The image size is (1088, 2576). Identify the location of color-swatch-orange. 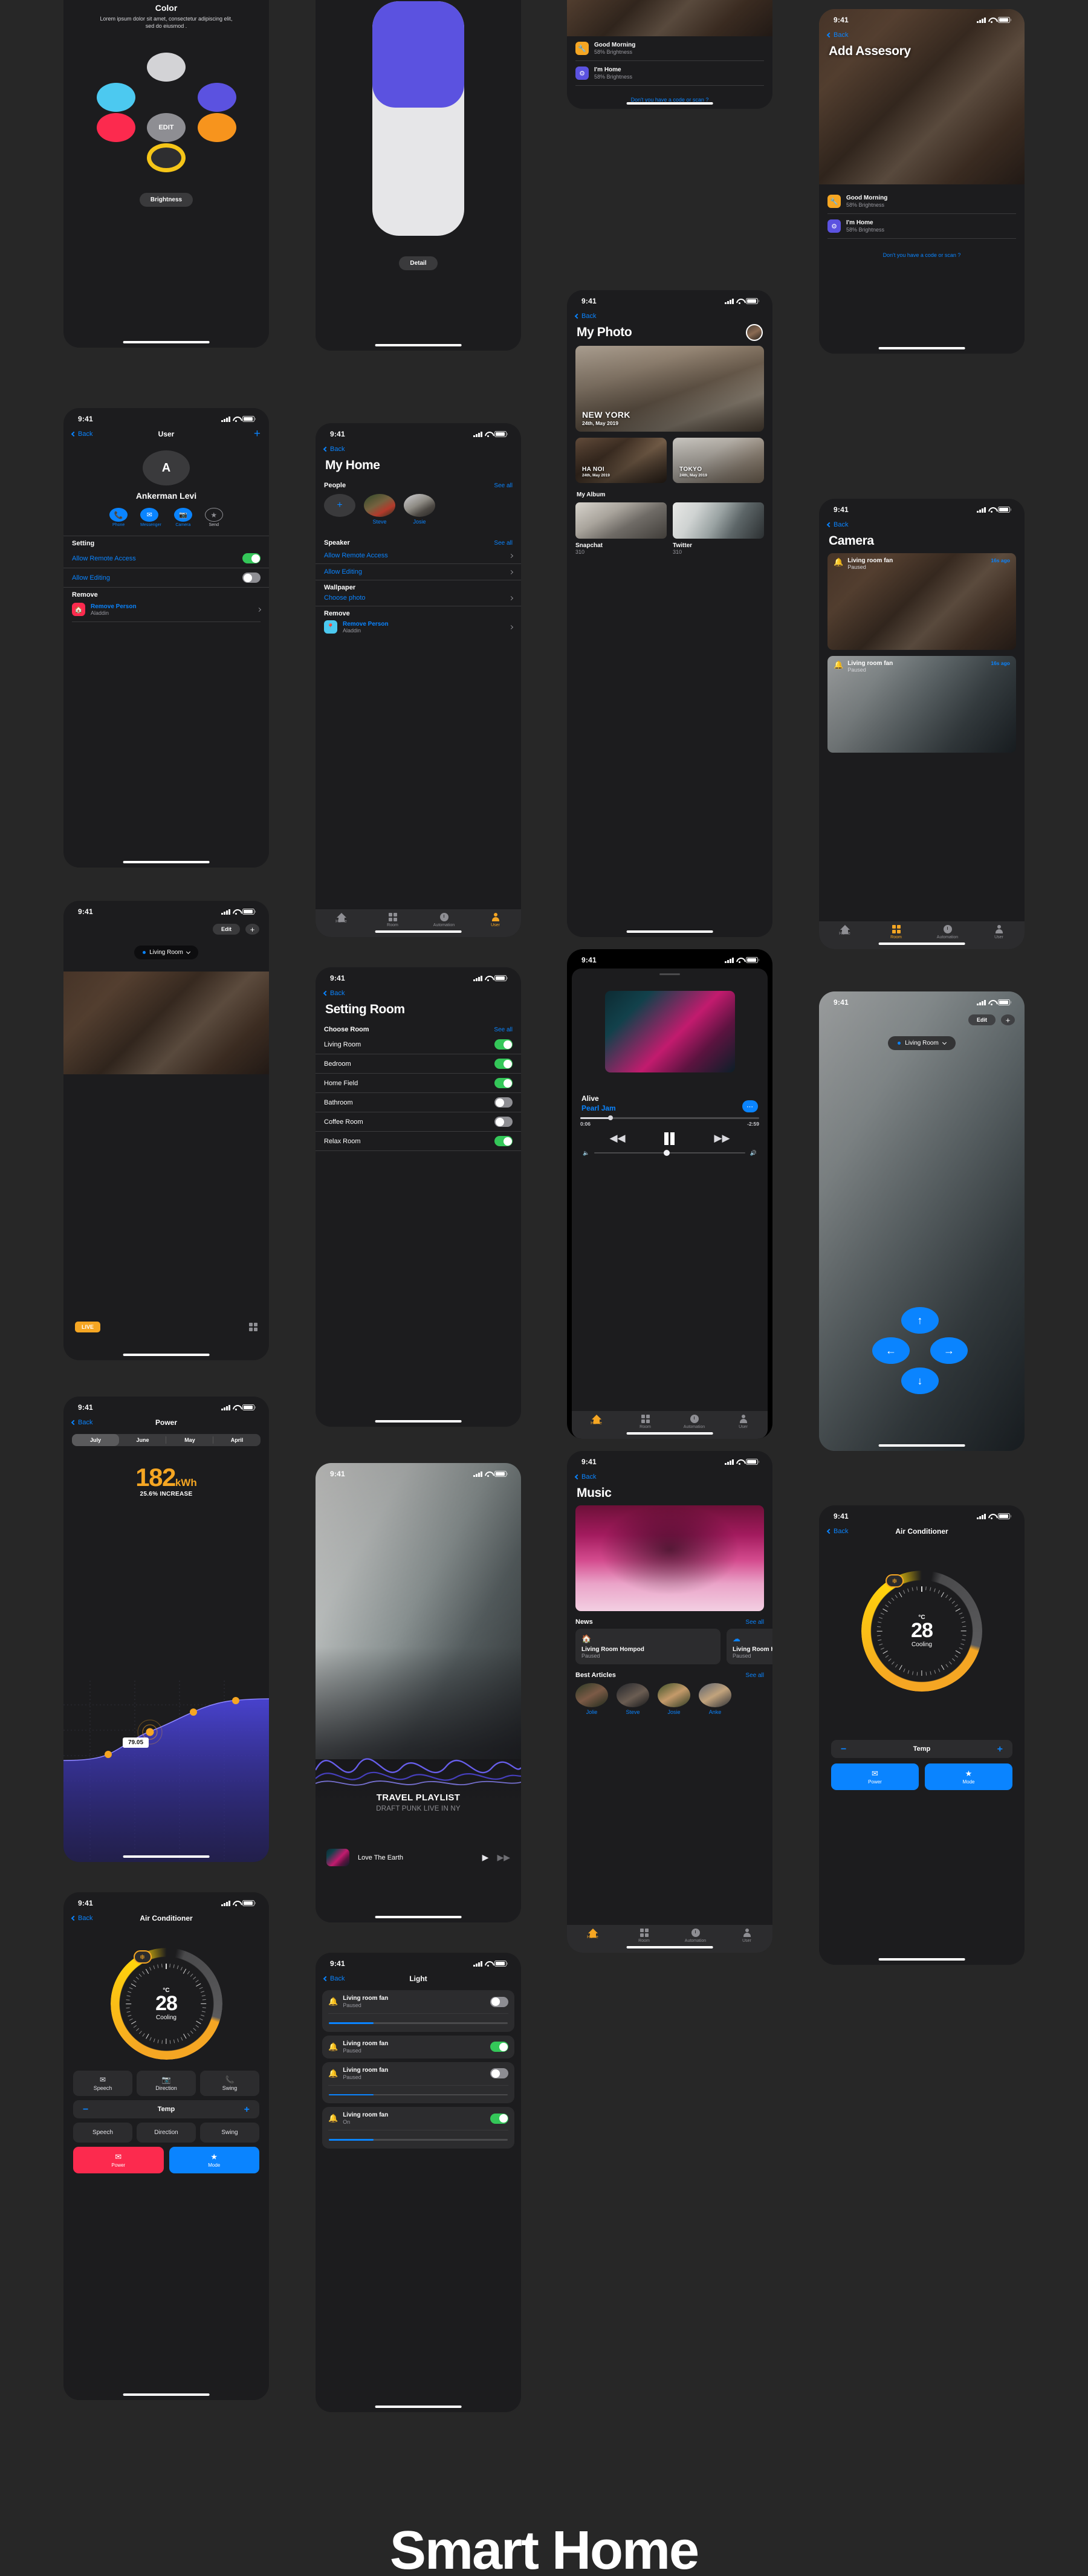
(217, 128).